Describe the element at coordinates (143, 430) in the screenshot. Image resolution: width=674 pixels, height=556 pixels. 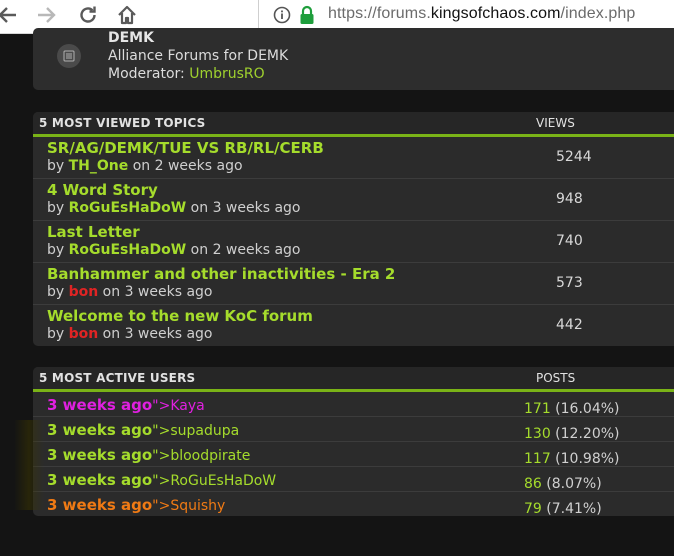
I see `user-link: 3 weeks ago">supadupa` at that location.